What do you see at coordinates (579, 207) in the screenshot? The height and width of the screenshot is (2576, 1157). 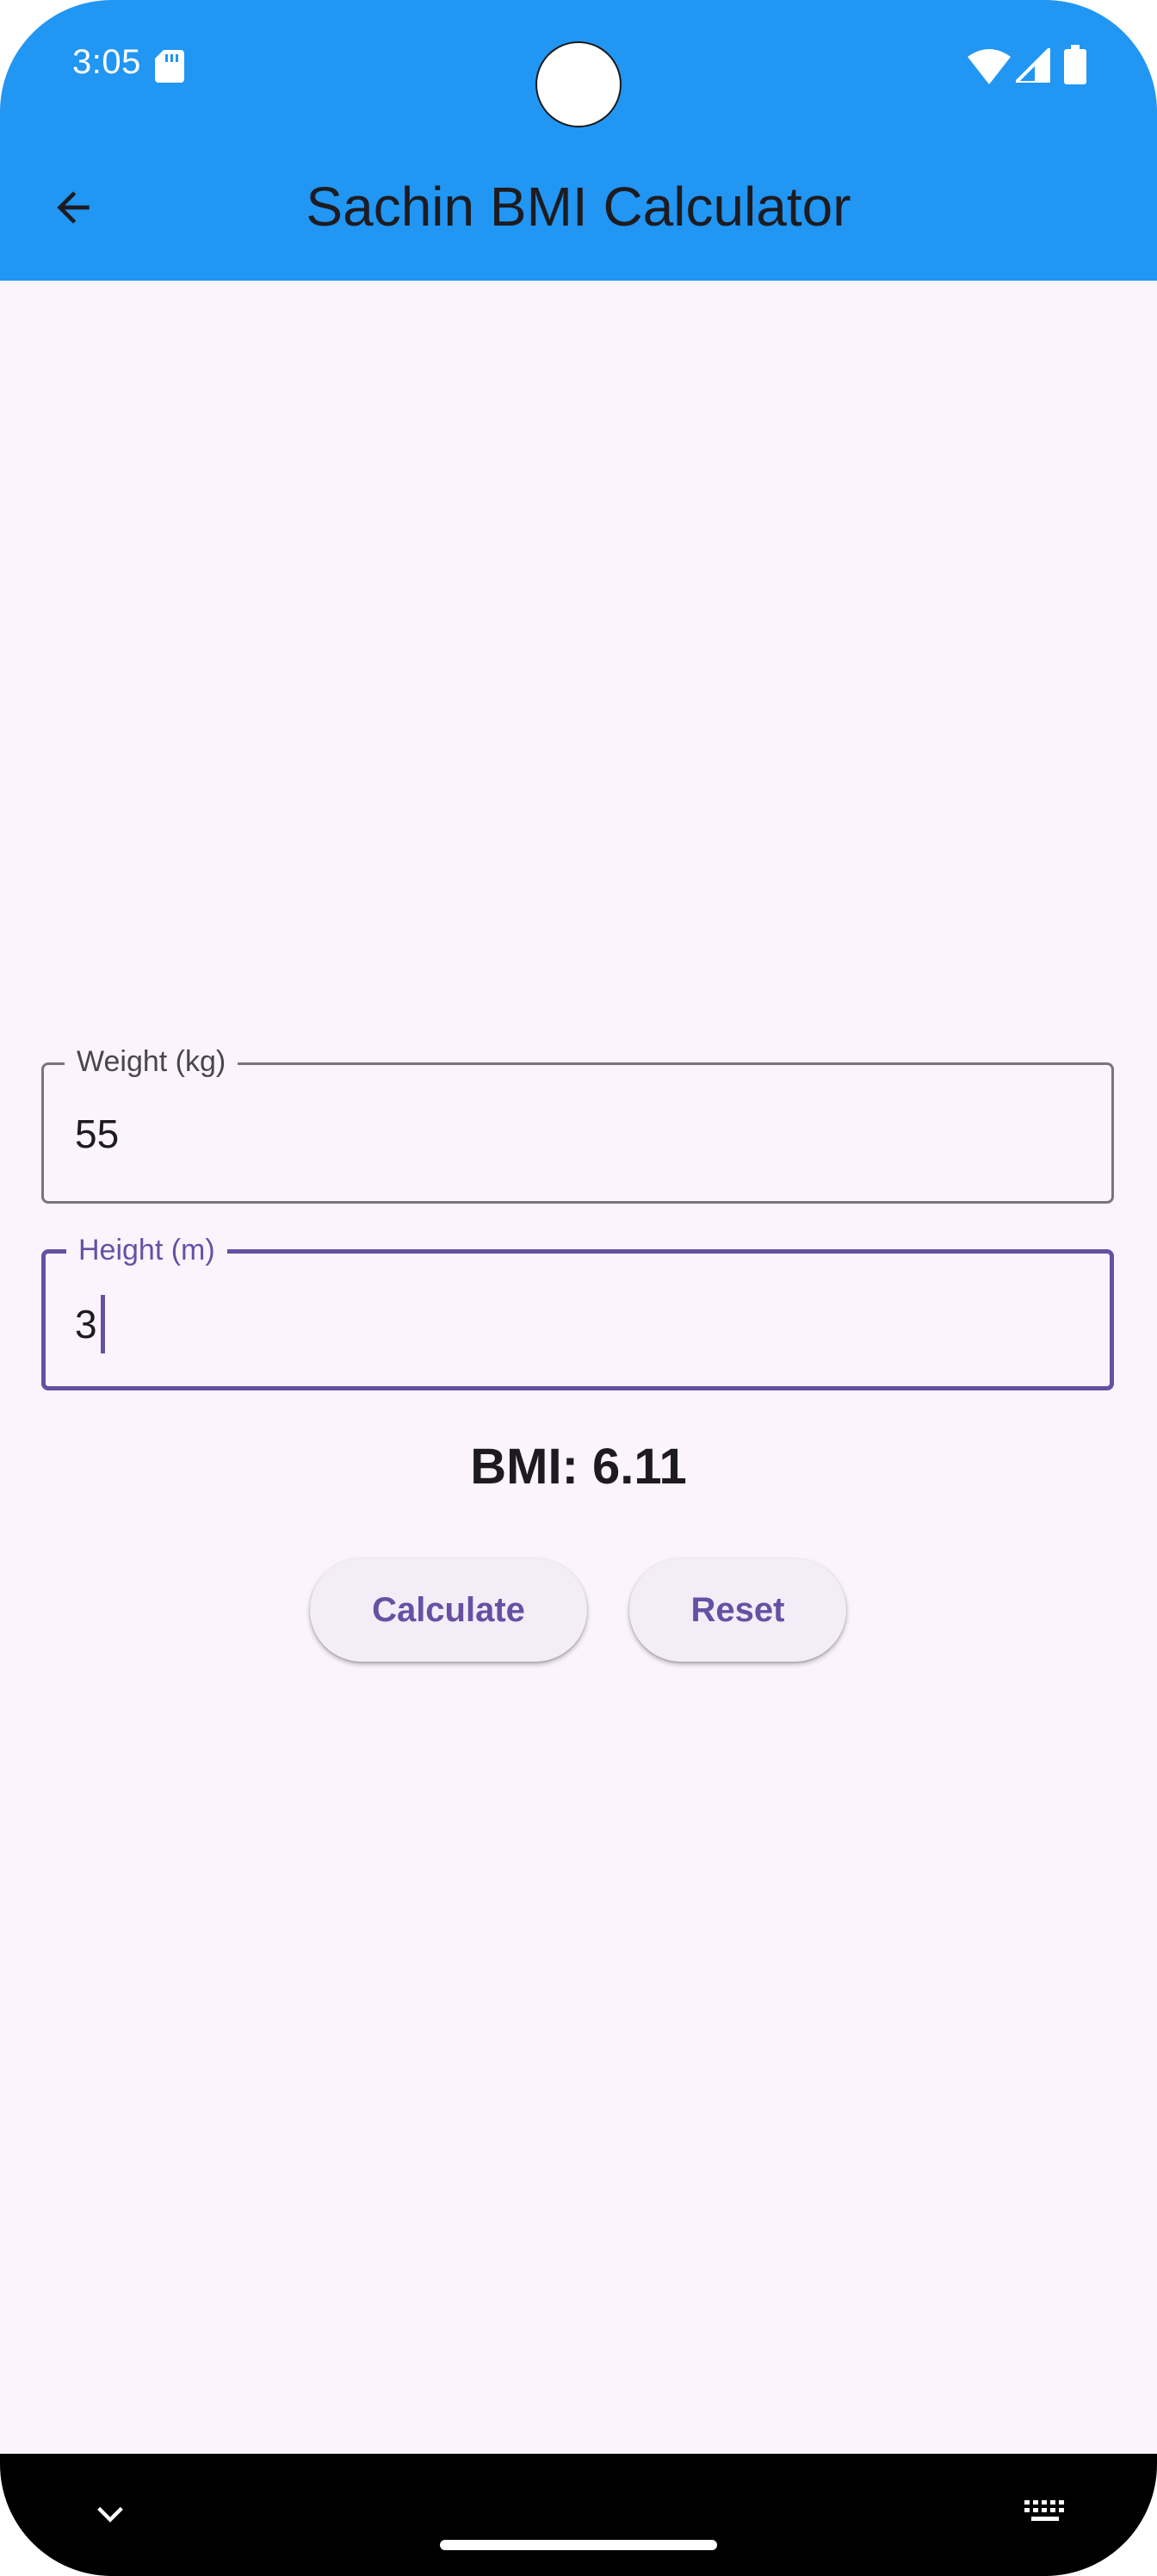 I see `app-title: Sachin BMI Calculator` at bounding box center [579, 207].